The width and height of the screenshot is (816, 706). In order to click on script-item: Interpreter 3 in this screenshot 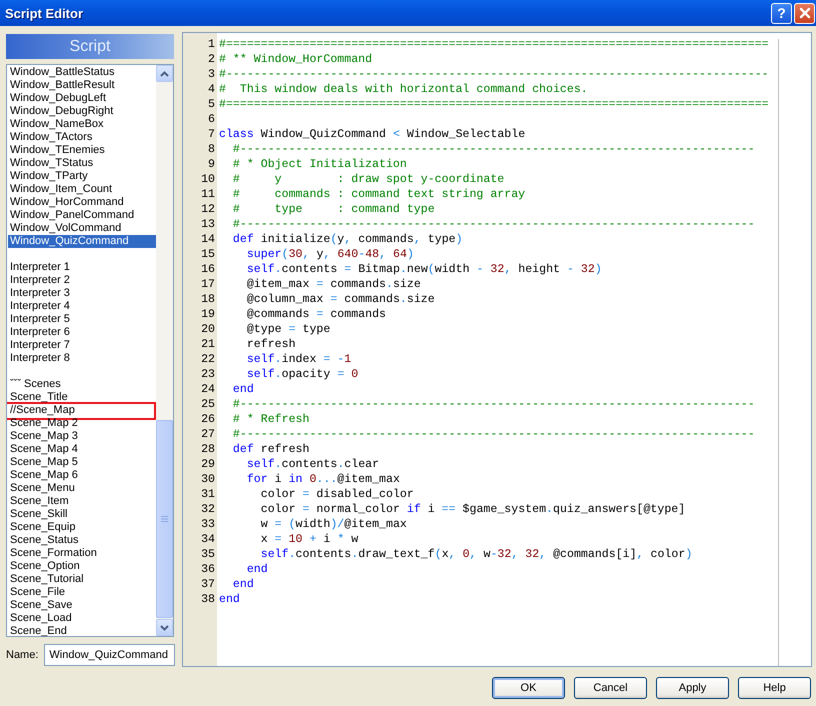, I will do `click(82, 293)`.